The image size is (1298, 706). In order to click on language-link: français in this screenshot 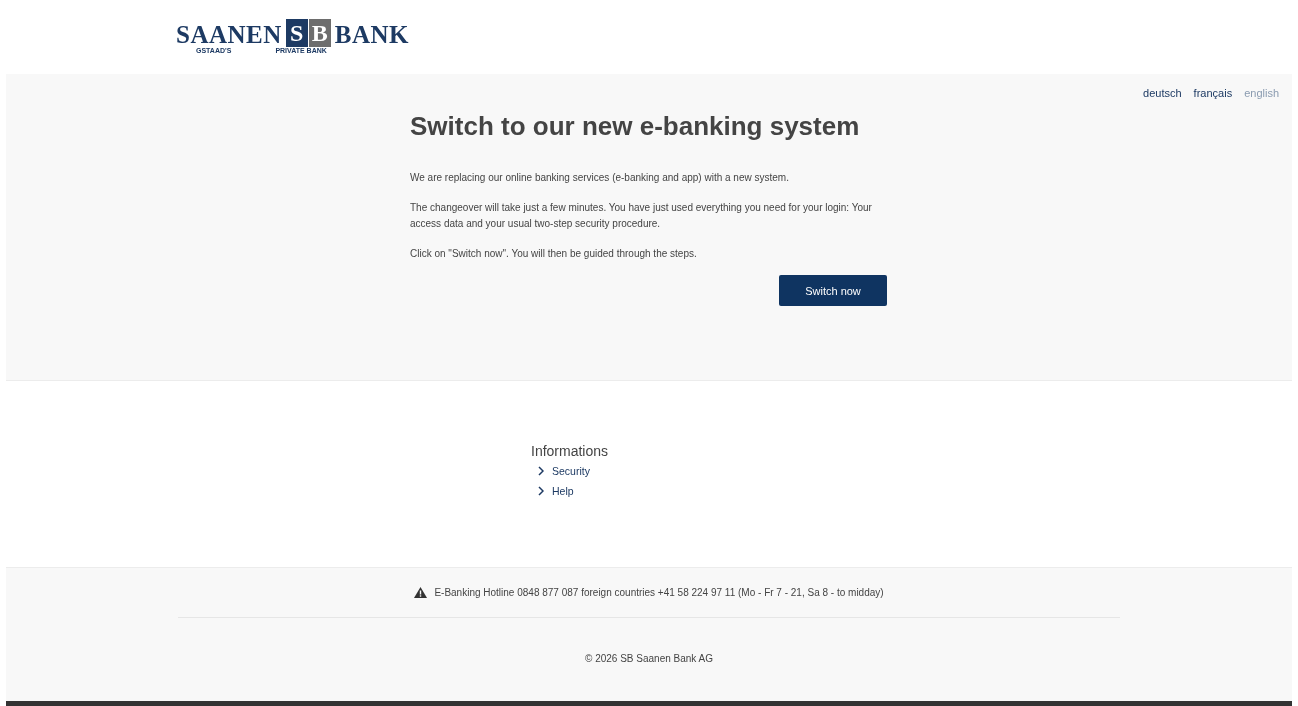, I will do `click(1213, 93)`.